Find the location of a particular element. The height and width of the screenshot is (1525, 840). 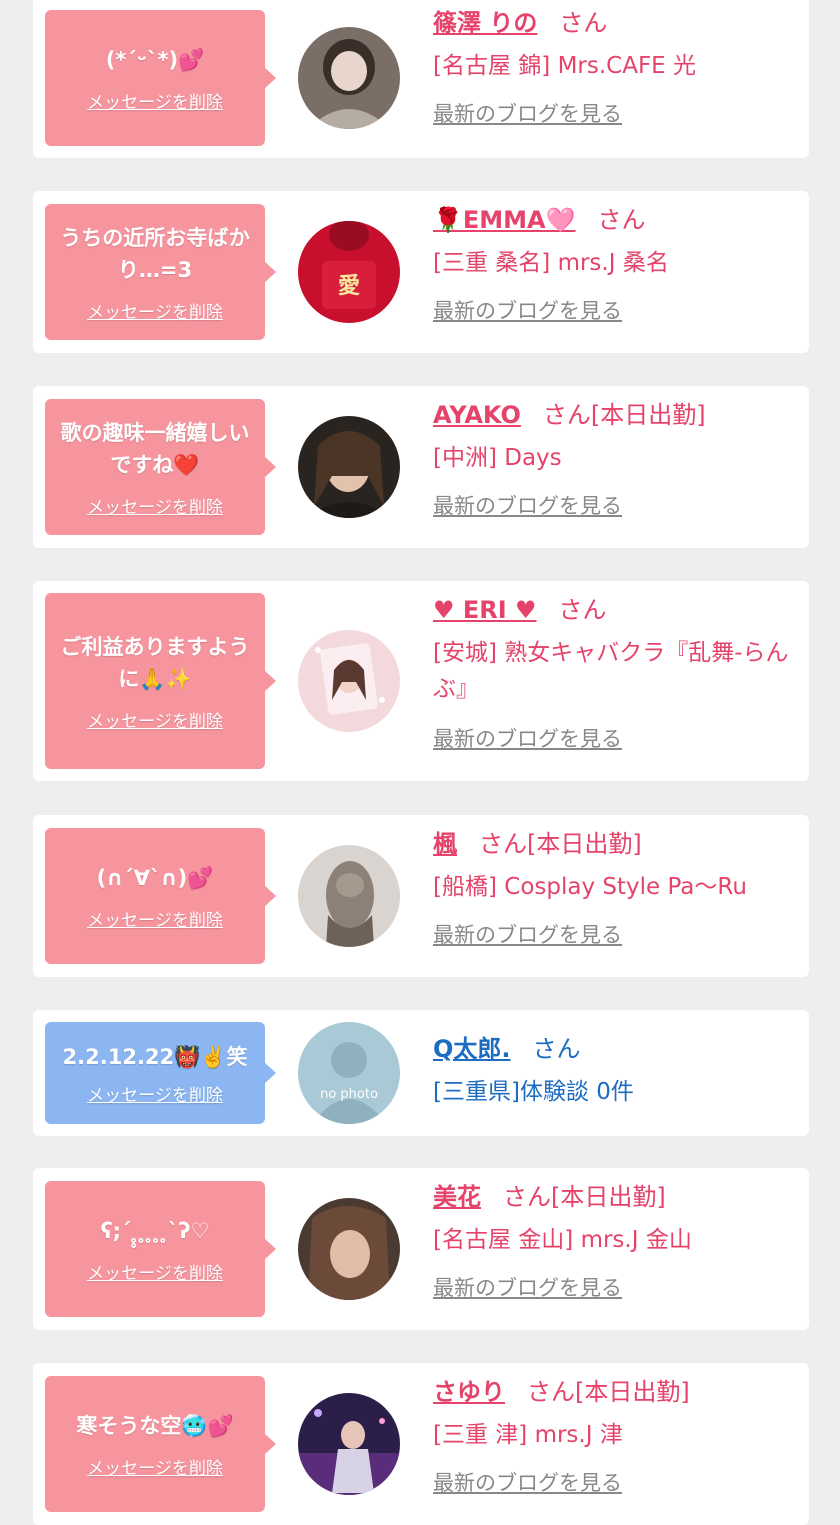

shop-info: [三重 桑名] mrs.J 桑名 is located at coordinates (551, 263).